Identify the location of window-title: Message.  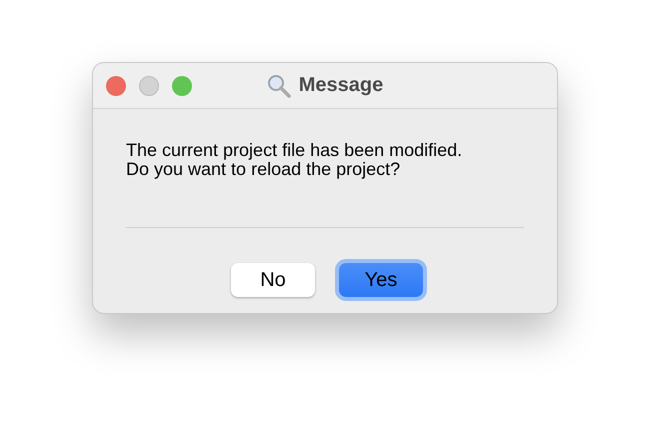
(341, 85).